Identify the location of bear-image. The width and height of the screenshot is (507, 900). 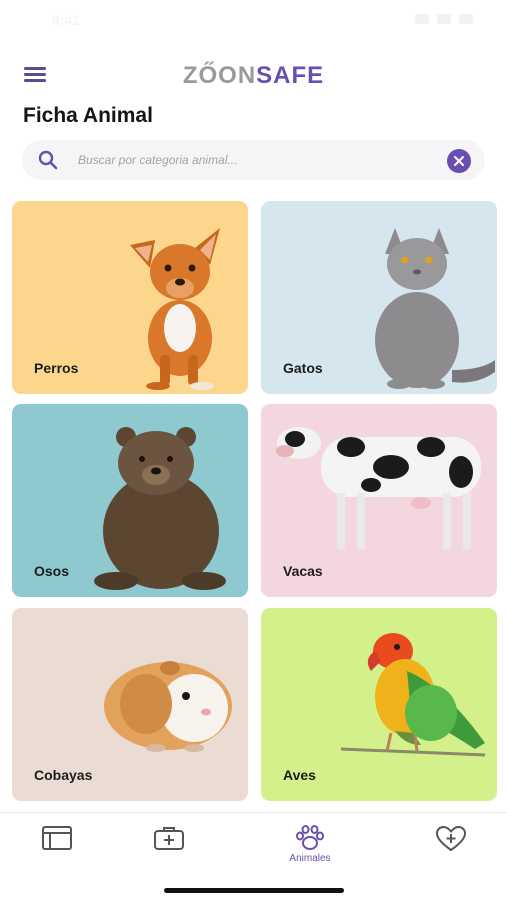
(160, 508).